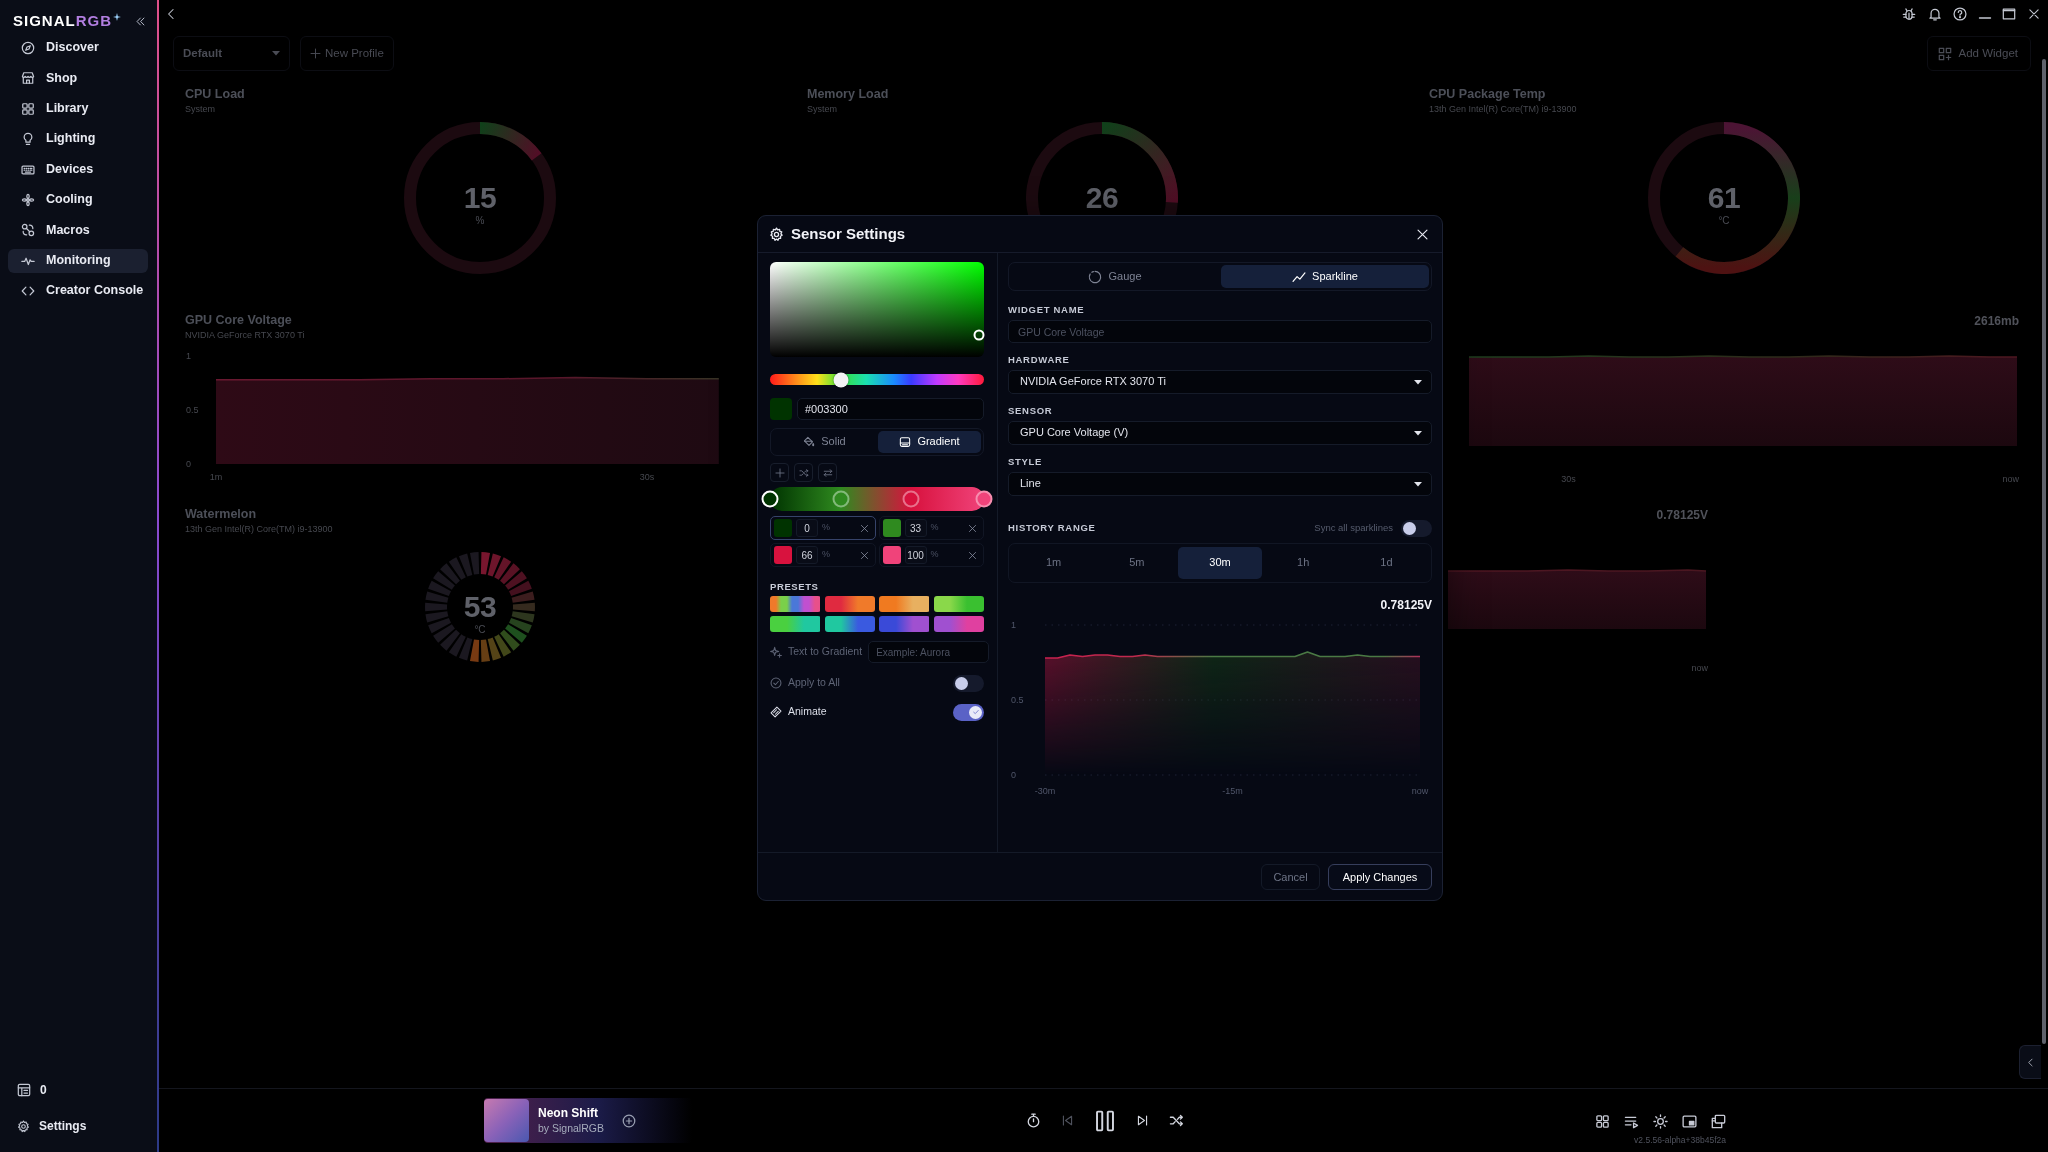  What do you see at coordinates (1909, 14) in the screenshot?
I see `bug-icon` at bounding box center [1909, 14].